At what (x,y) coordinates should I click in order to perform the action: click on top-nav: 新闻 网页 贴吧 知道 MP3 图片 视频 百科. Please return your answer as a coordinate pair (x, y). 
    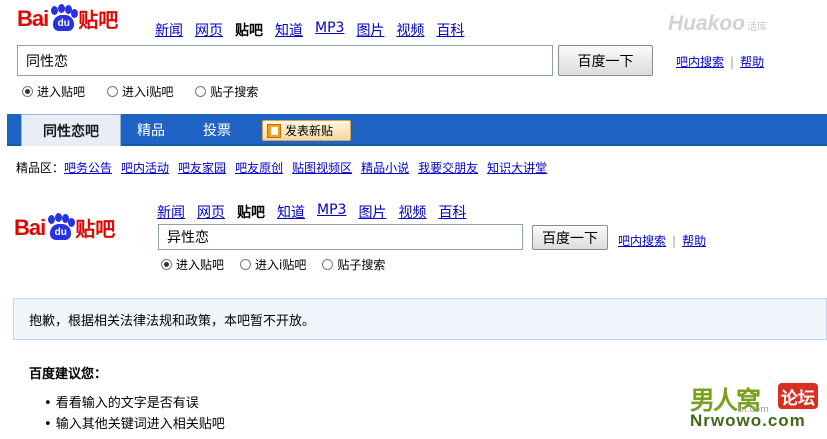
    Looking at the image, I should click on (309, 30).